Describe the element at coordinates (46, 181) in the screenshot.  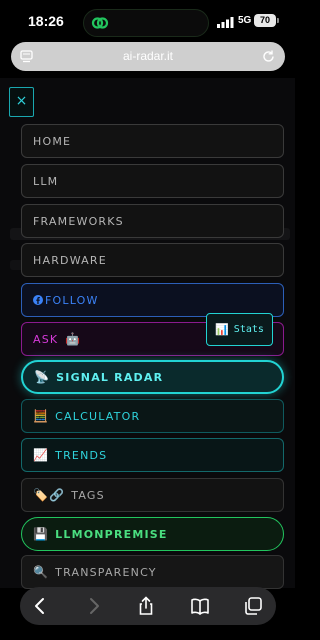
I see `nav-item-label: LLM` at that location.